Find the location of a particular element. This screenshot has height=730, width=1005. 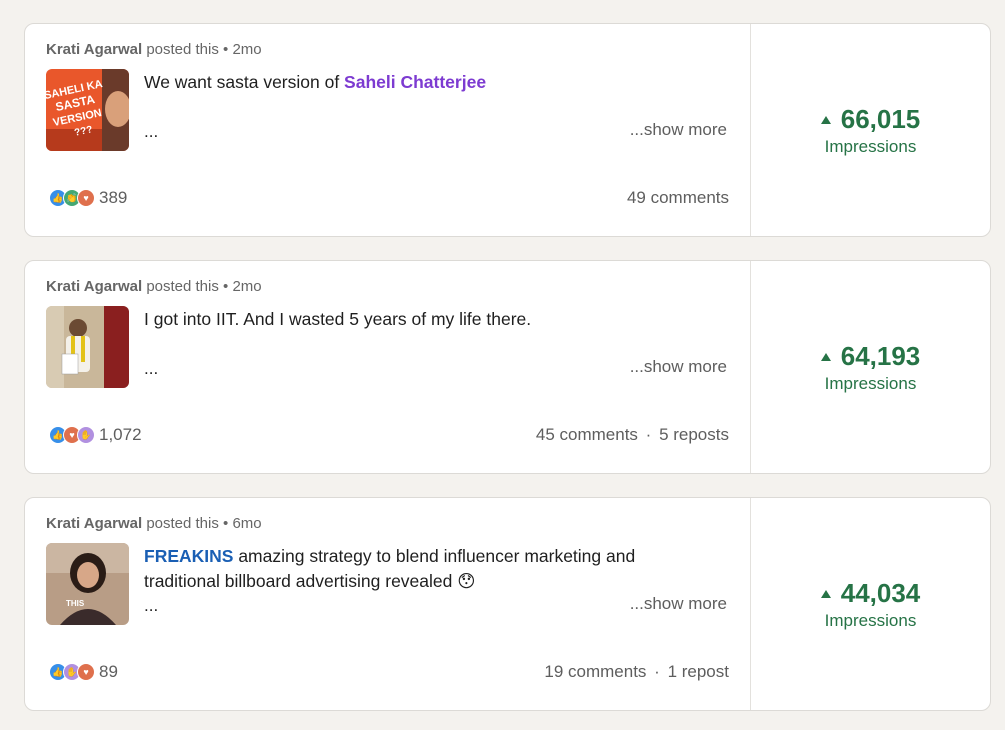

comments-link: 45 comments is located at coordinates (587, 434).